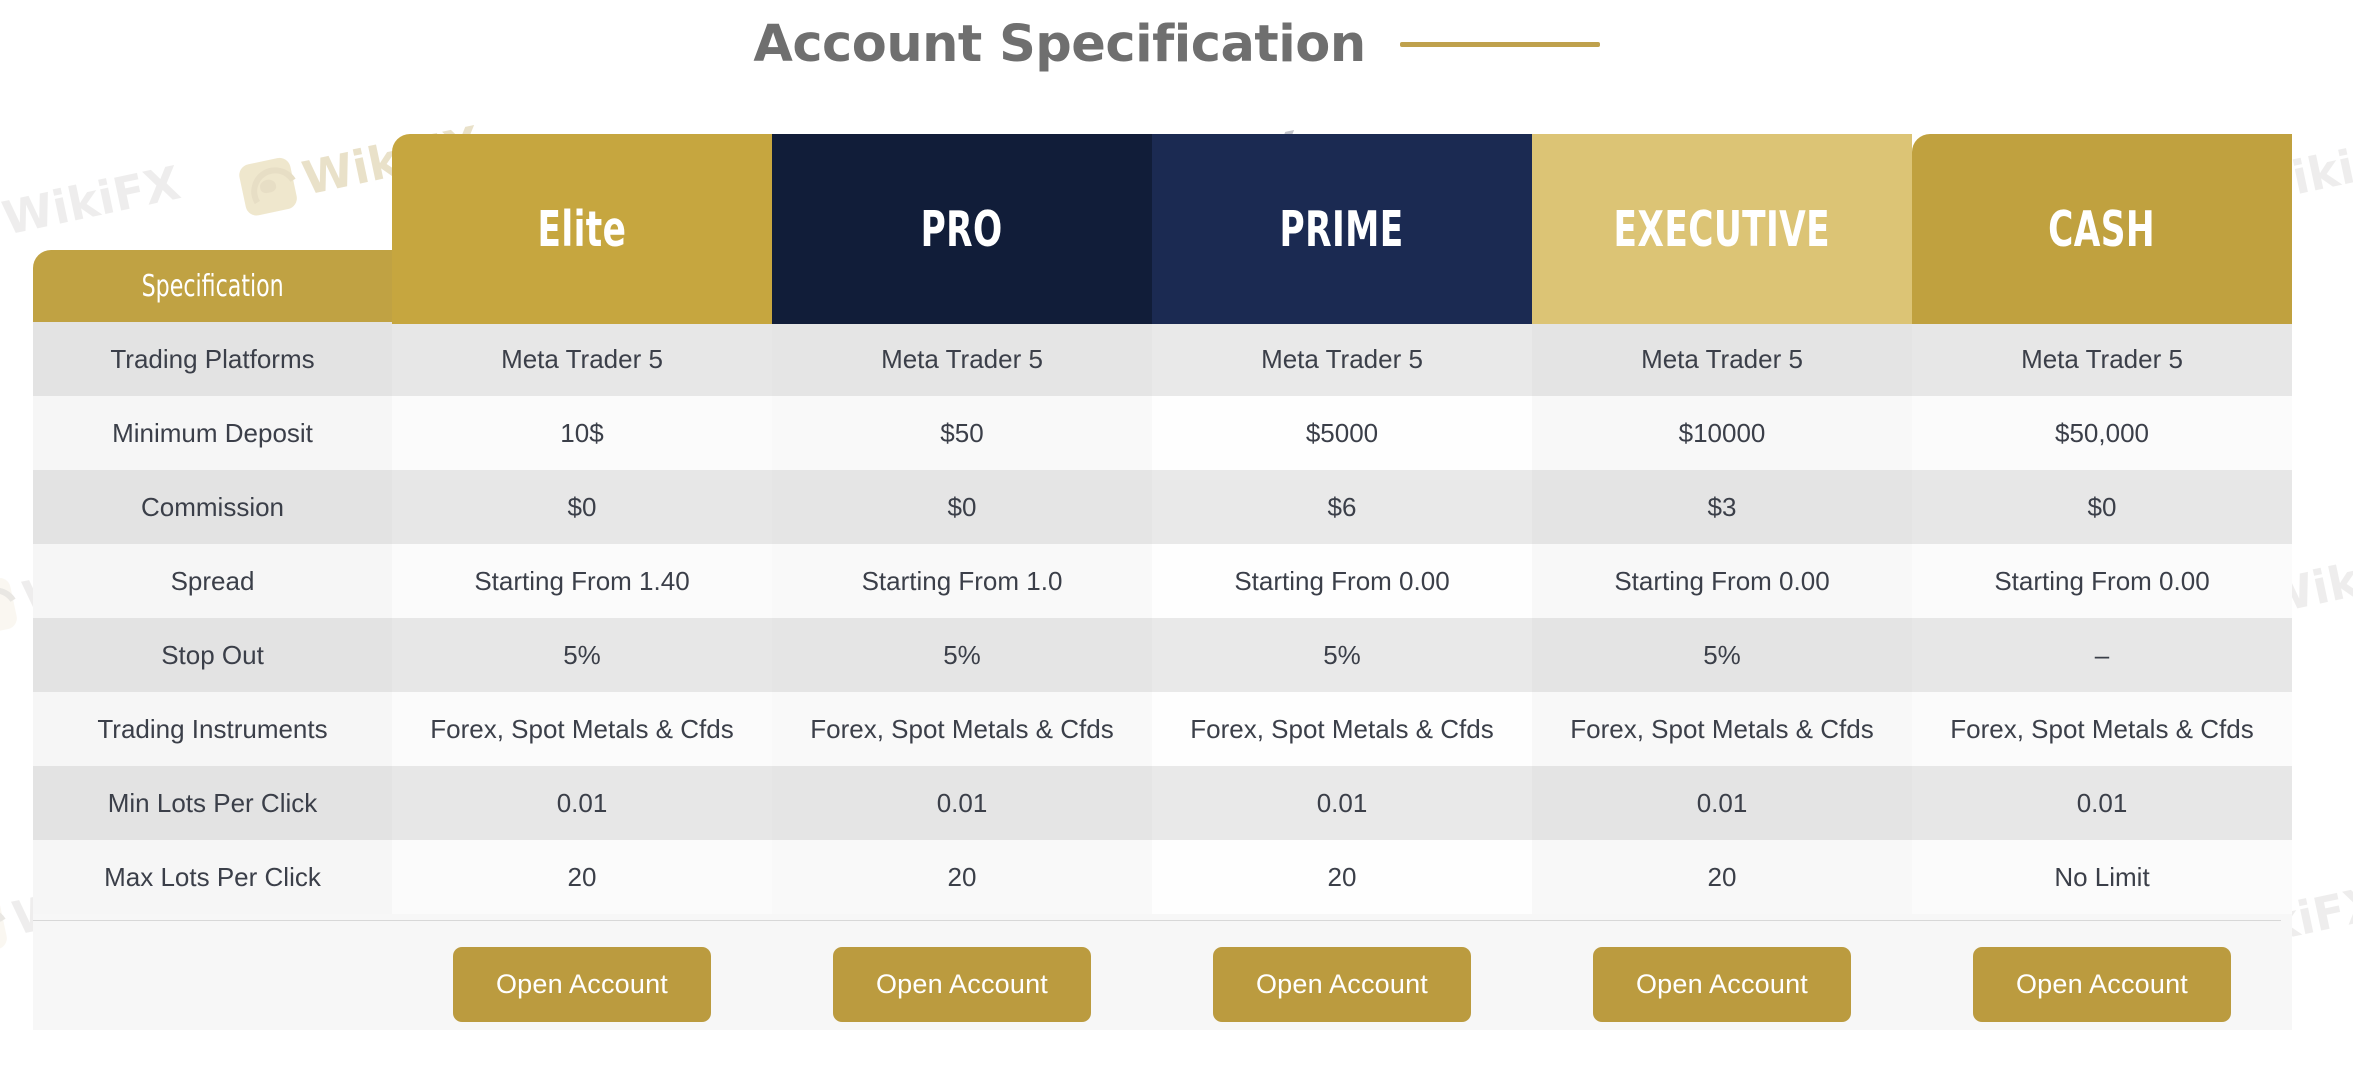 Image resolution: width=2353 pixels, height=1087 pixels. I want to click on open-account-button-pro: Open Account, so click(962, 984).